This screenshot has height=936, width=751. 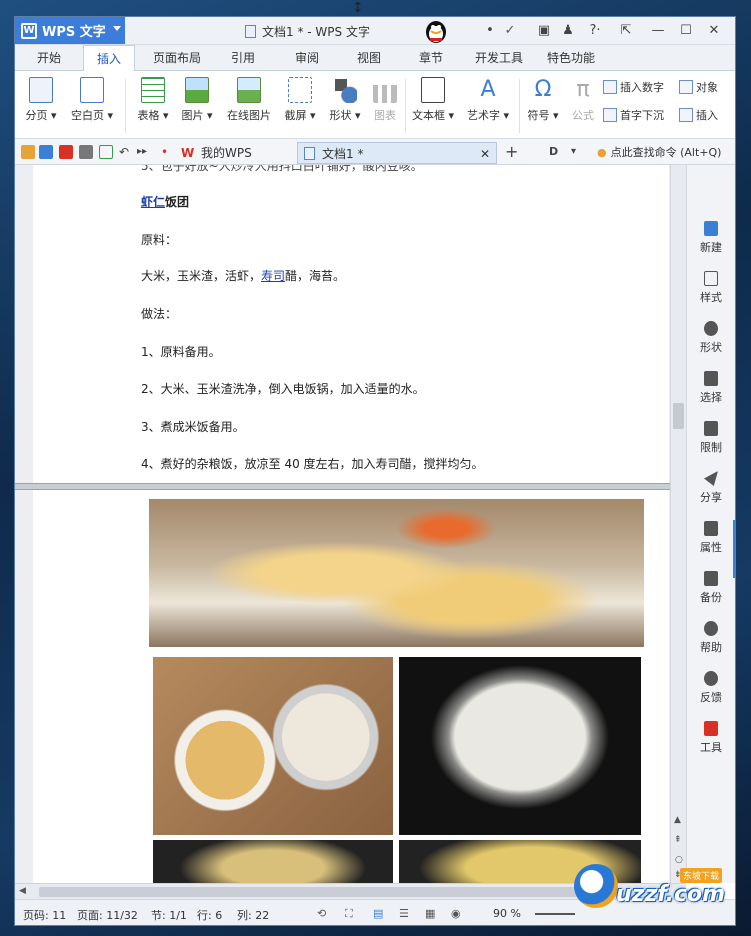 What do you see at coordinates (431, 58) in the screenshot?
I see `tab-chapter: 章节` at bounding box center [431, 58].